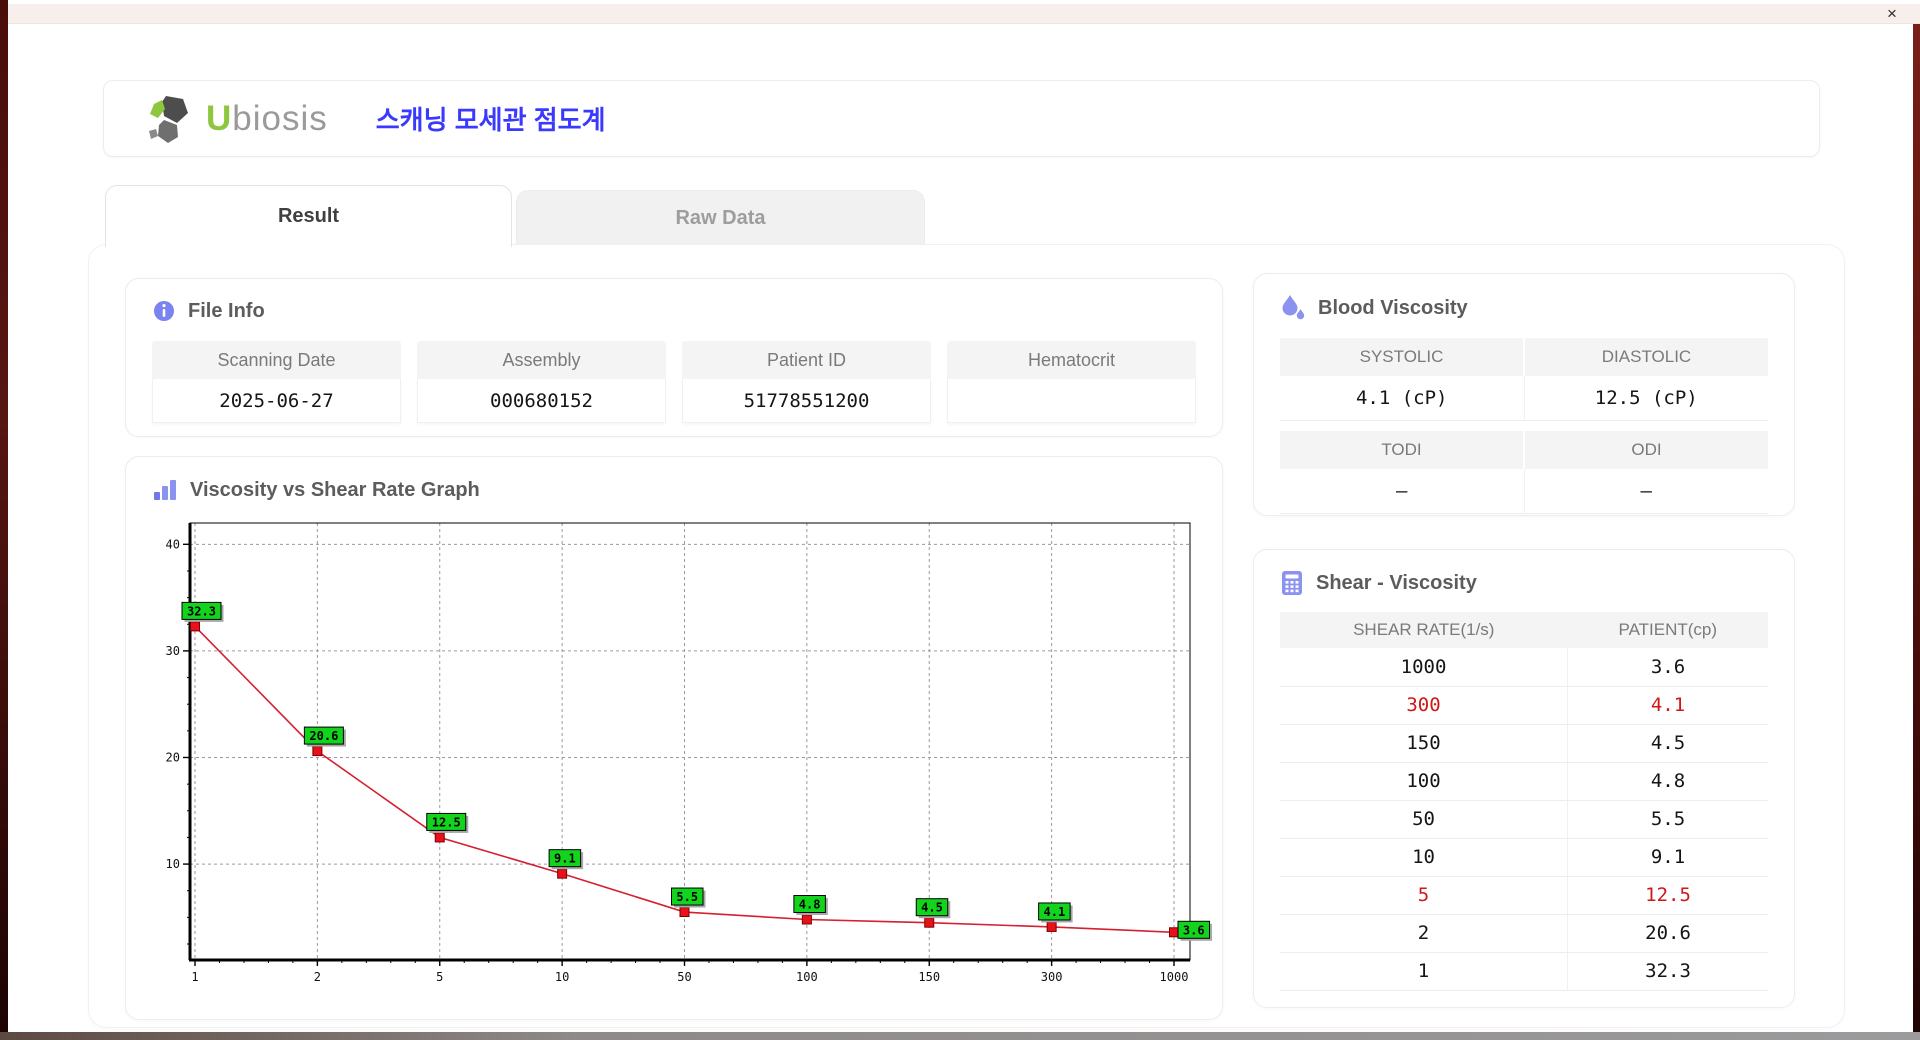  I want to click on field-patient-id: Patient ID 51778551200, so click(806, 382).